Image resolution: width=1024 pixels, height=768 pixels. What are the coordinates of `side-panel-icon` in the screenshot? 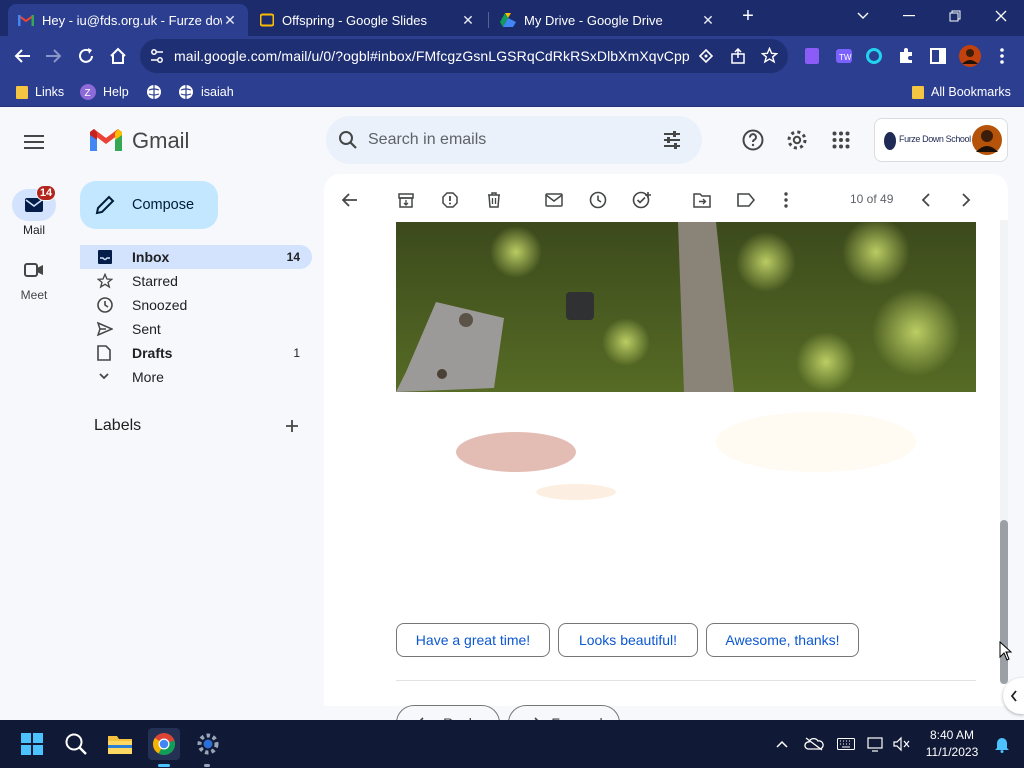 It's located at (938, 56).